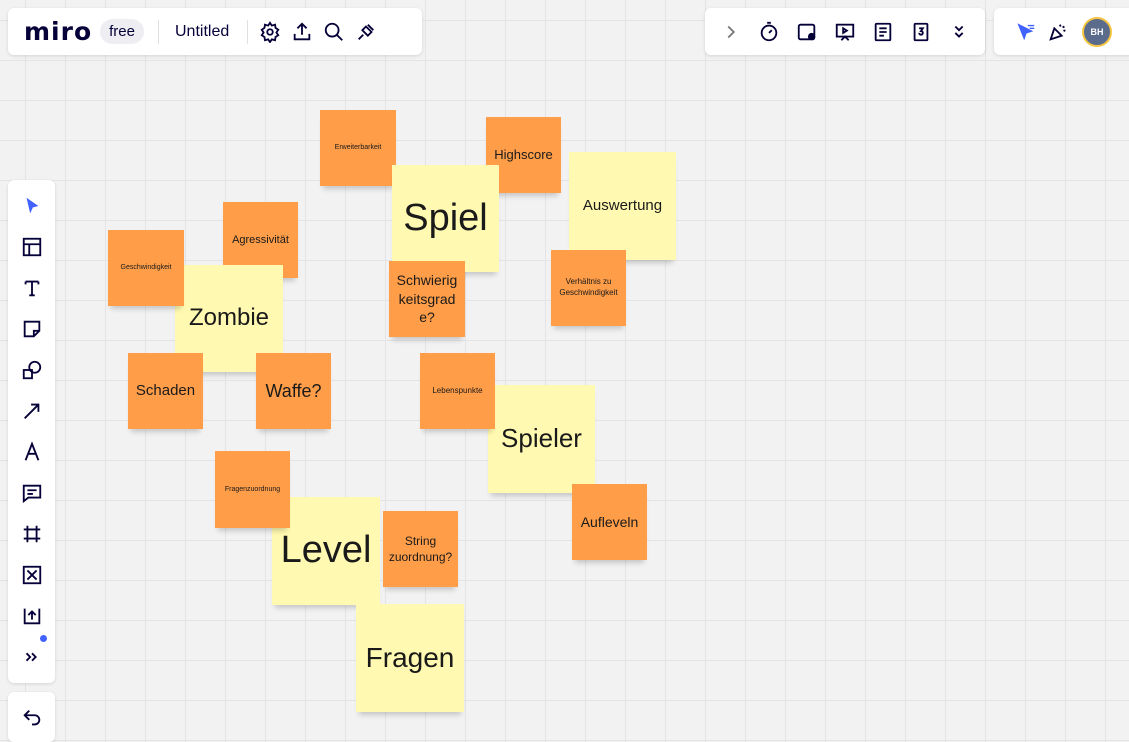 The height and width of the screenshot is (742, 1129). What do you see at coordinates (541, 439) in the screenshot?
I see `sticky-note: Spieler` at bounding box center [541, 439].